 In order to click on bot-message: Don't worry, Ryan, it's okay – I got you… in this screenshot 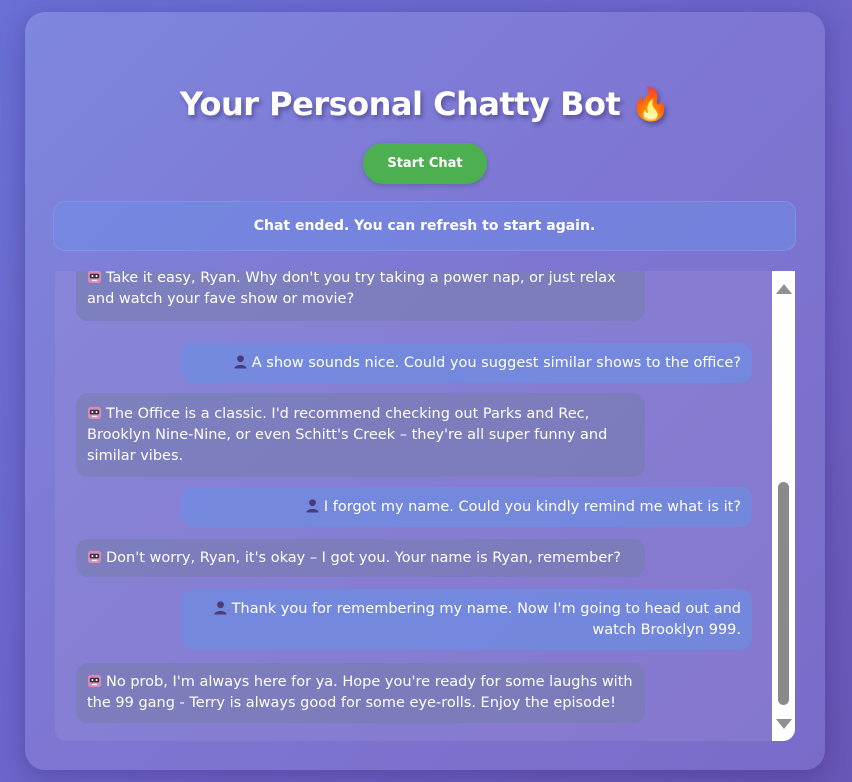, I will do `click(360, 558)`.